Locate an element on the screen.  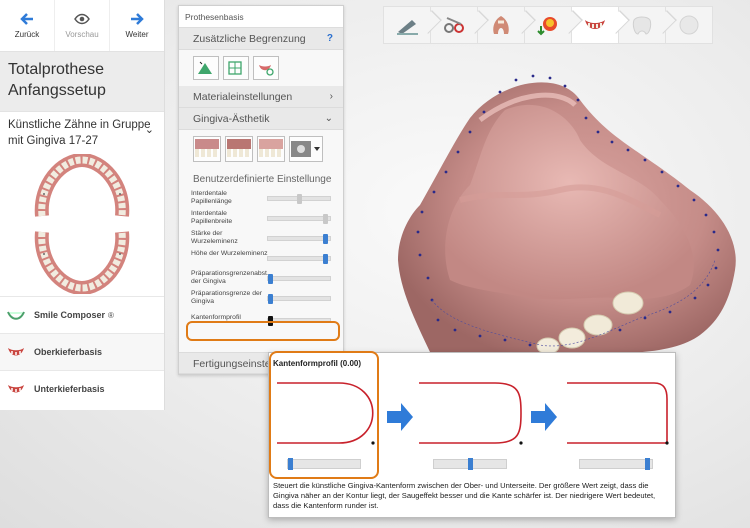
dental-arch-icon is located at coordinates (82, 224).